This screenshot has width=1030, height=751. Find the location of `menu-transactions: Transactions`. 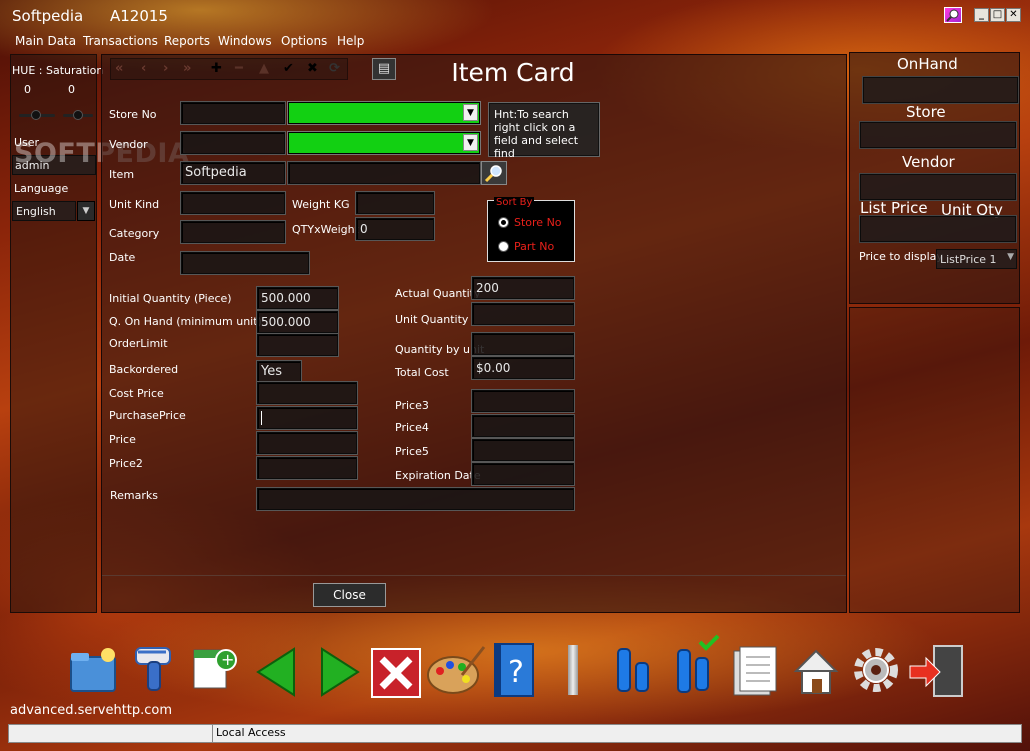

menu-transactions: Transactions is located at coordinates (120, 41).